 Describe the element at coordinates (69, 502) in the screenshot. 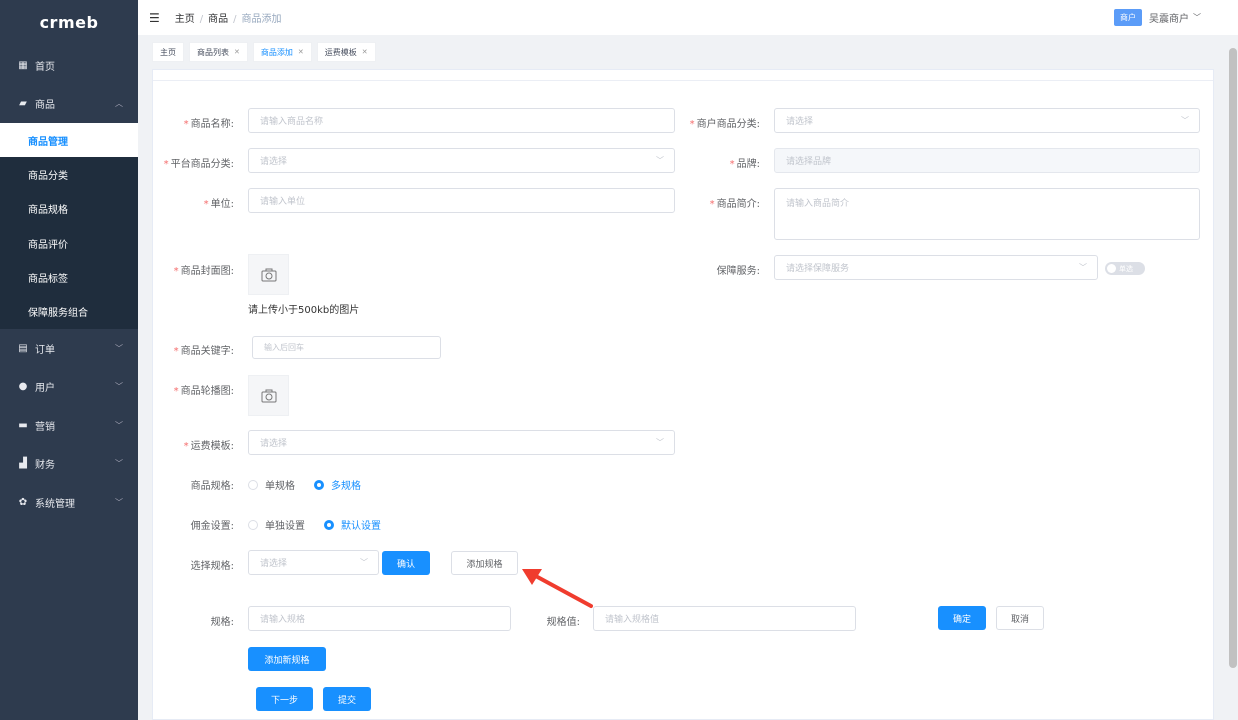

I see `sidebar-item-system: ✿ 系统管理 ﹀` at that location.